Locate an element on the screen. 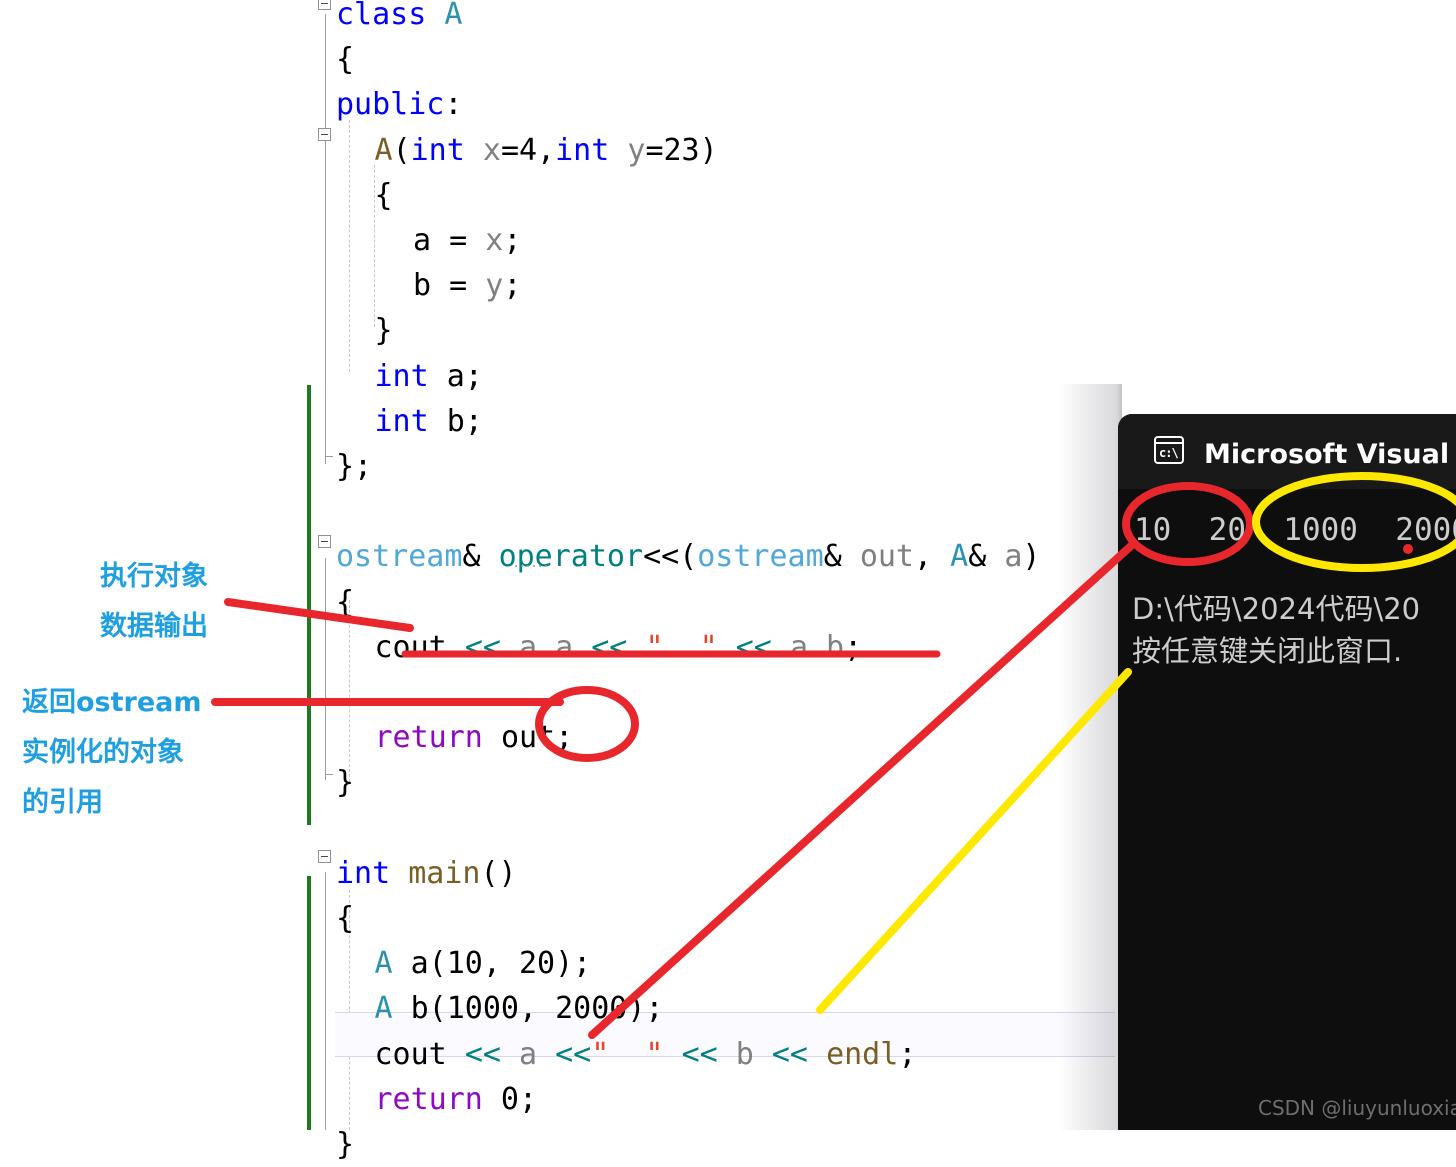 The image size is (1456, 1167). code-line: int a; is located at coordinates (429, 376).